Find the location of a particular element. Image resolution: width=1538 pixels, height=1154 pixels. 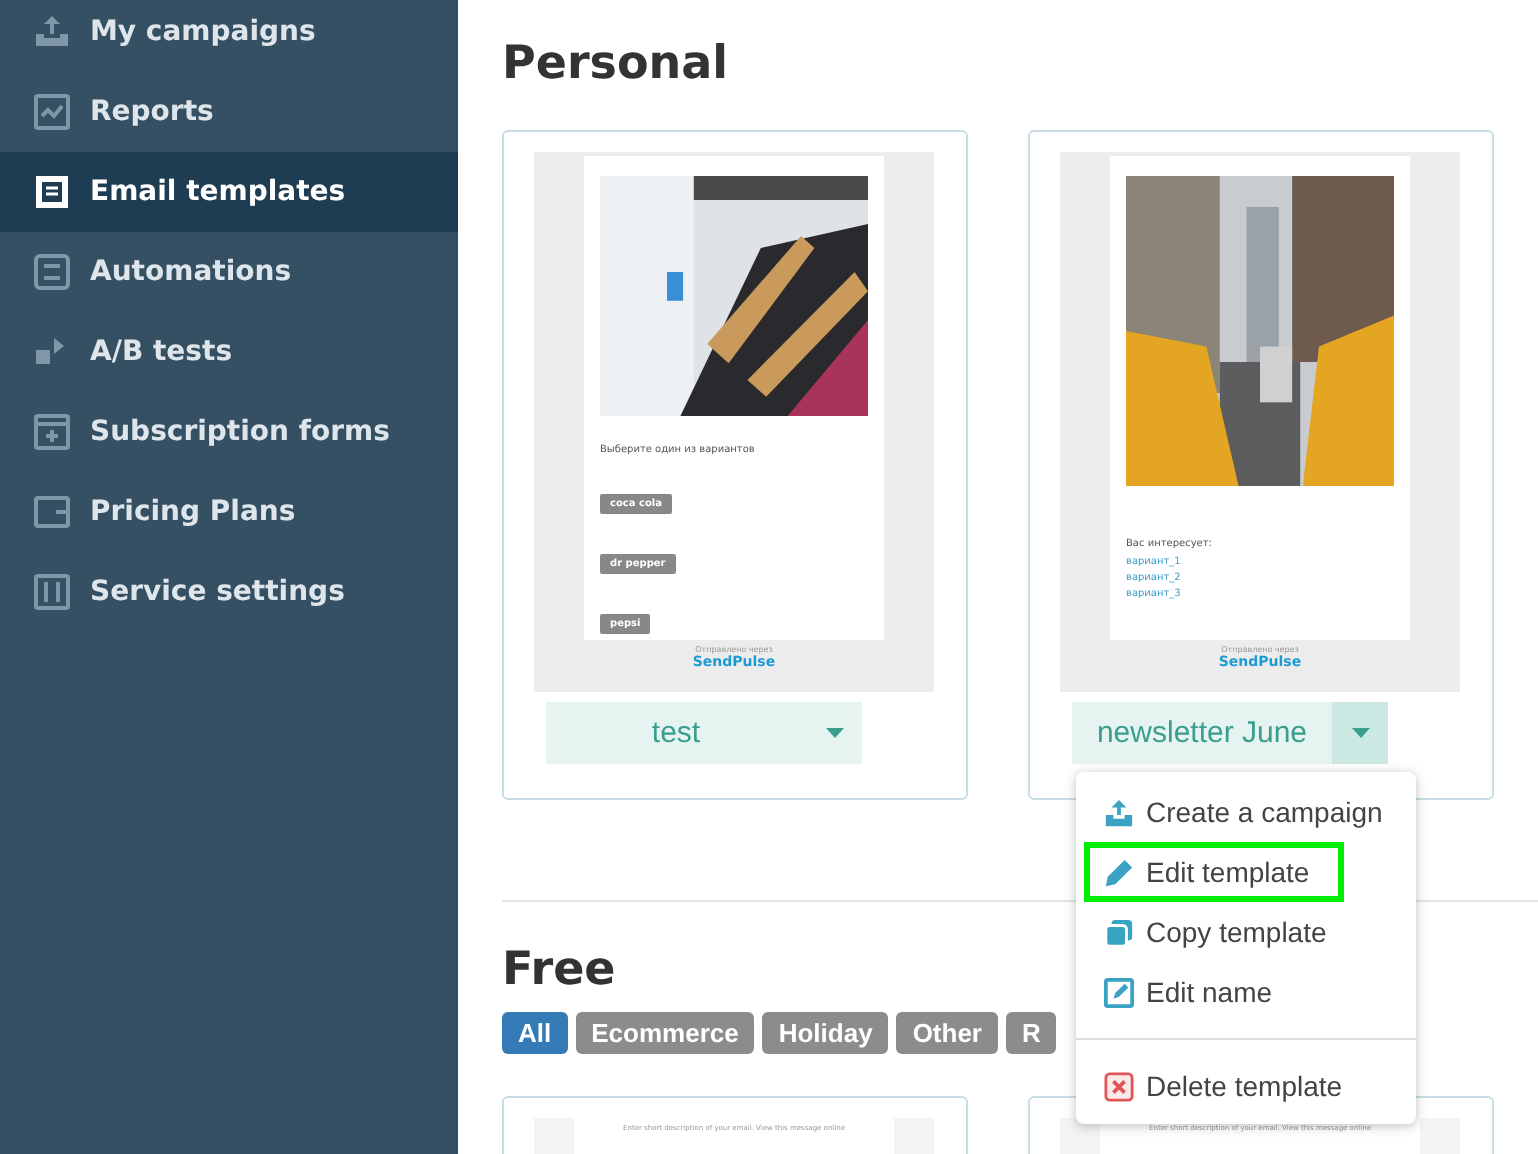

sidebar-item: A/B tests is located at coordinates (229, 352).